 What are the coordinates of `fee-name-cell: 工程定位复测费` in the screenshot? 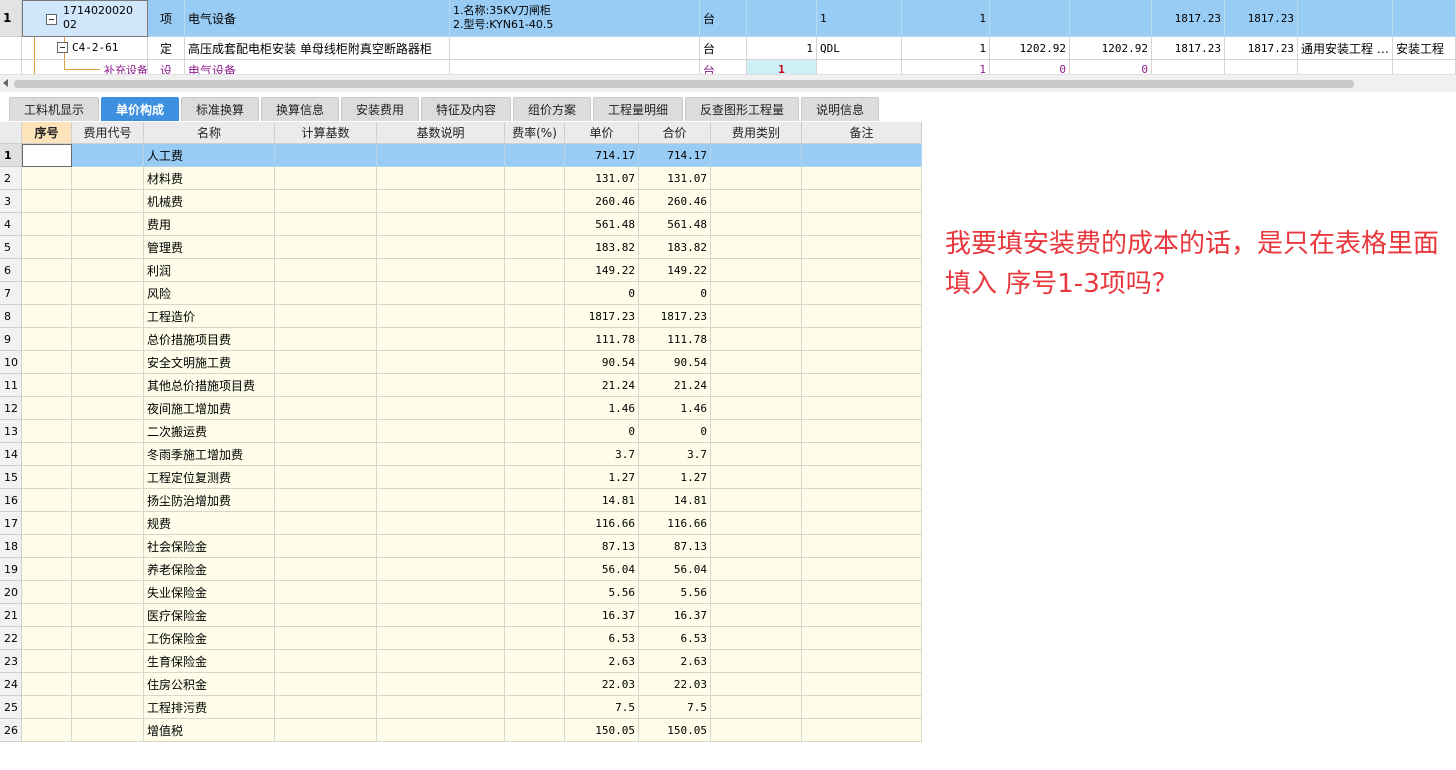 It's located at (209, 477).